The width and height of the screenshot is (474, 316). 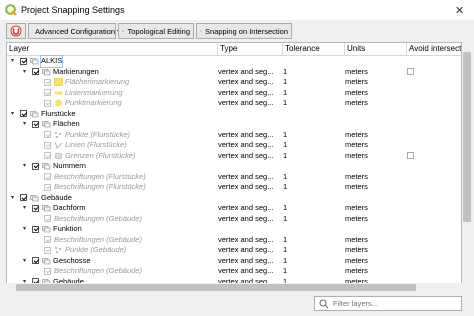 I want to click on table-row: ▾ Markierungen vertex and seg... 1 meters, so click(x=234, y=72).